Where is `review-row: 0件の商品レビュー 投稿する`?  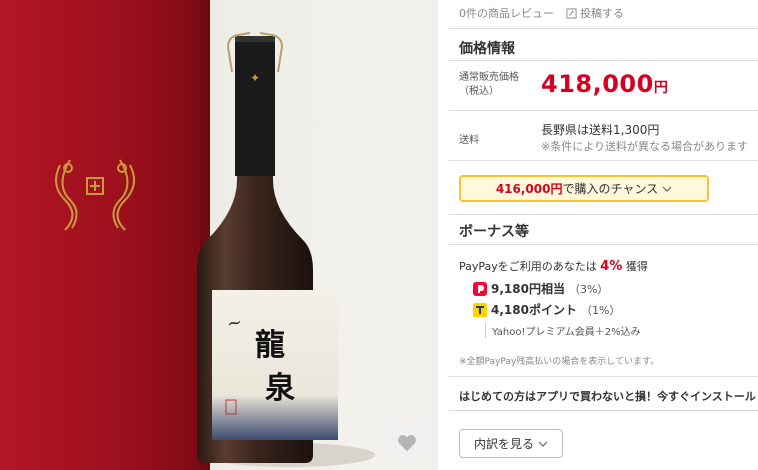 review-row: 0件の商品レビュー 投稿する is located at coordinates (541, 13).